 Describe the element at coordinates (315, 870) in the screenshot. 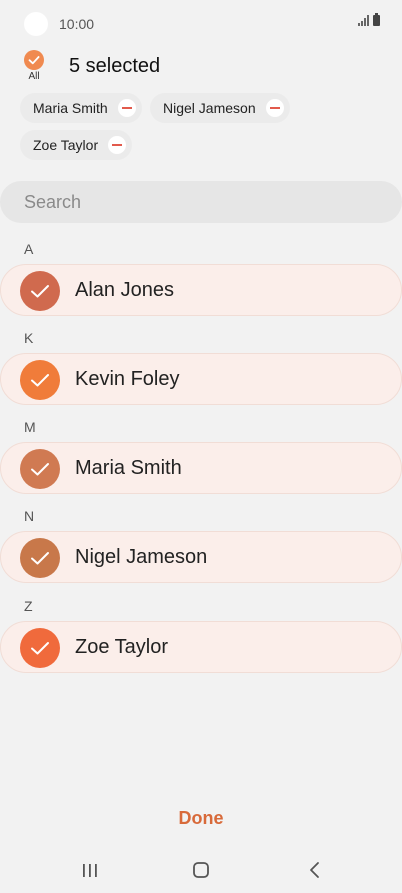

I see `back-icon` at that location.